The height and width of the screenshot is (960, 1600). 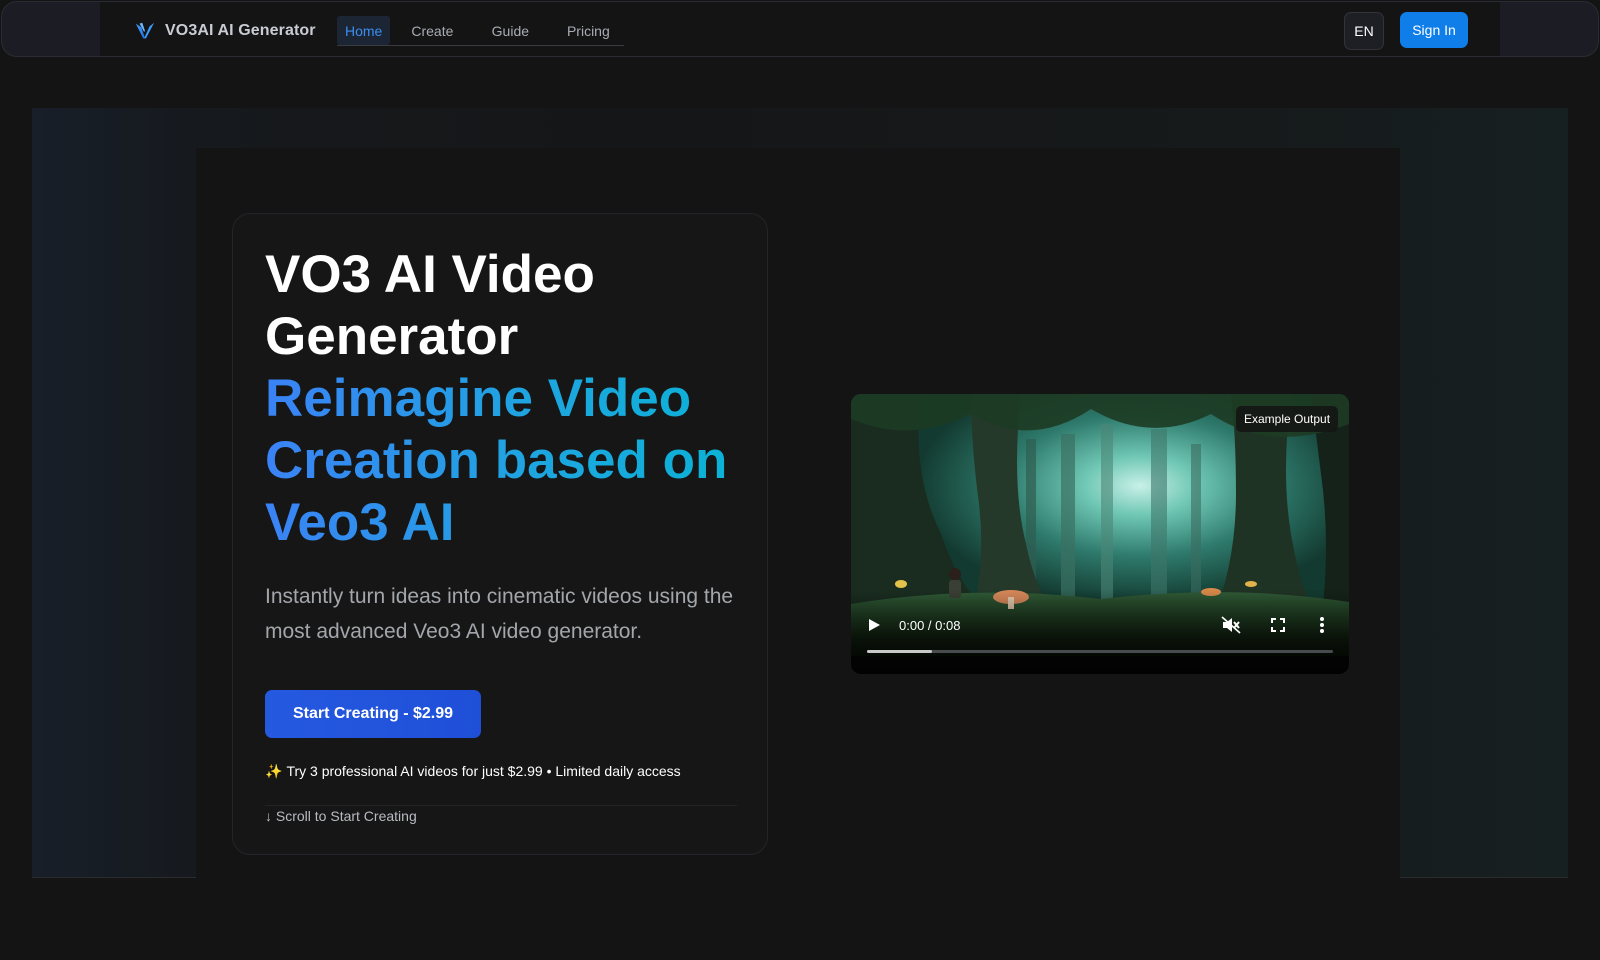 What do you see at coordinates (1278, 625) in the screenshot?
I see `fullscreen-icon` at bounding box center [1278, 625].